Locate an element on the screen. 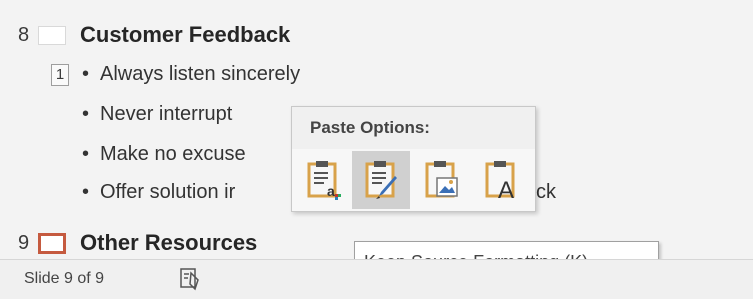 The height and width of the screenshot is (299, 753). keep-source-formatting-icon is located at coordinates (381, 180).